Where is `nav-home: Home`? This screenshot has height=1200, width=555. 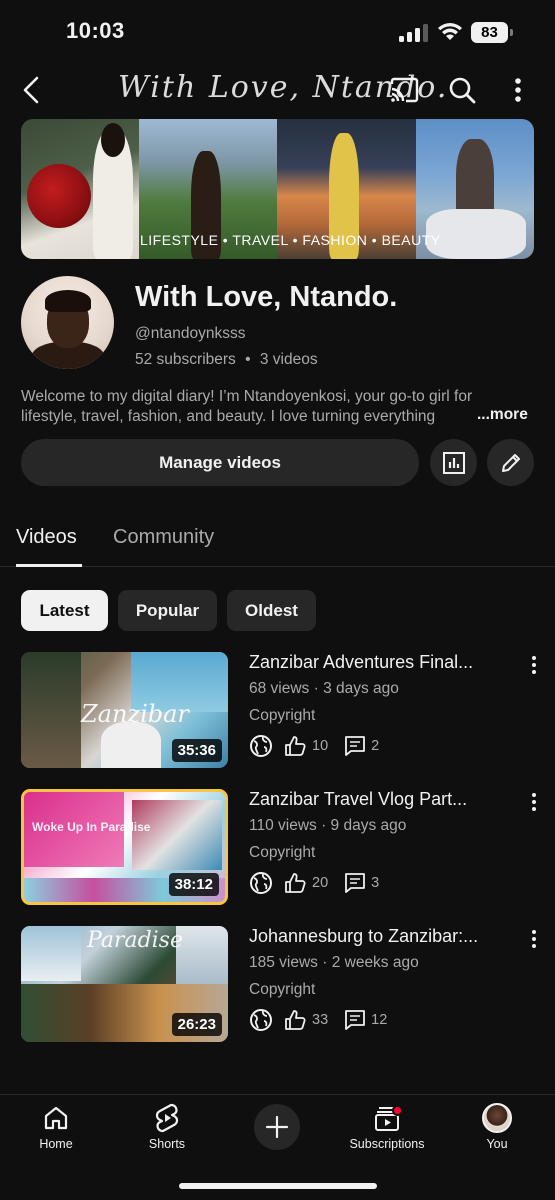 nav-home: Home is located at coordinates (56, 1125).